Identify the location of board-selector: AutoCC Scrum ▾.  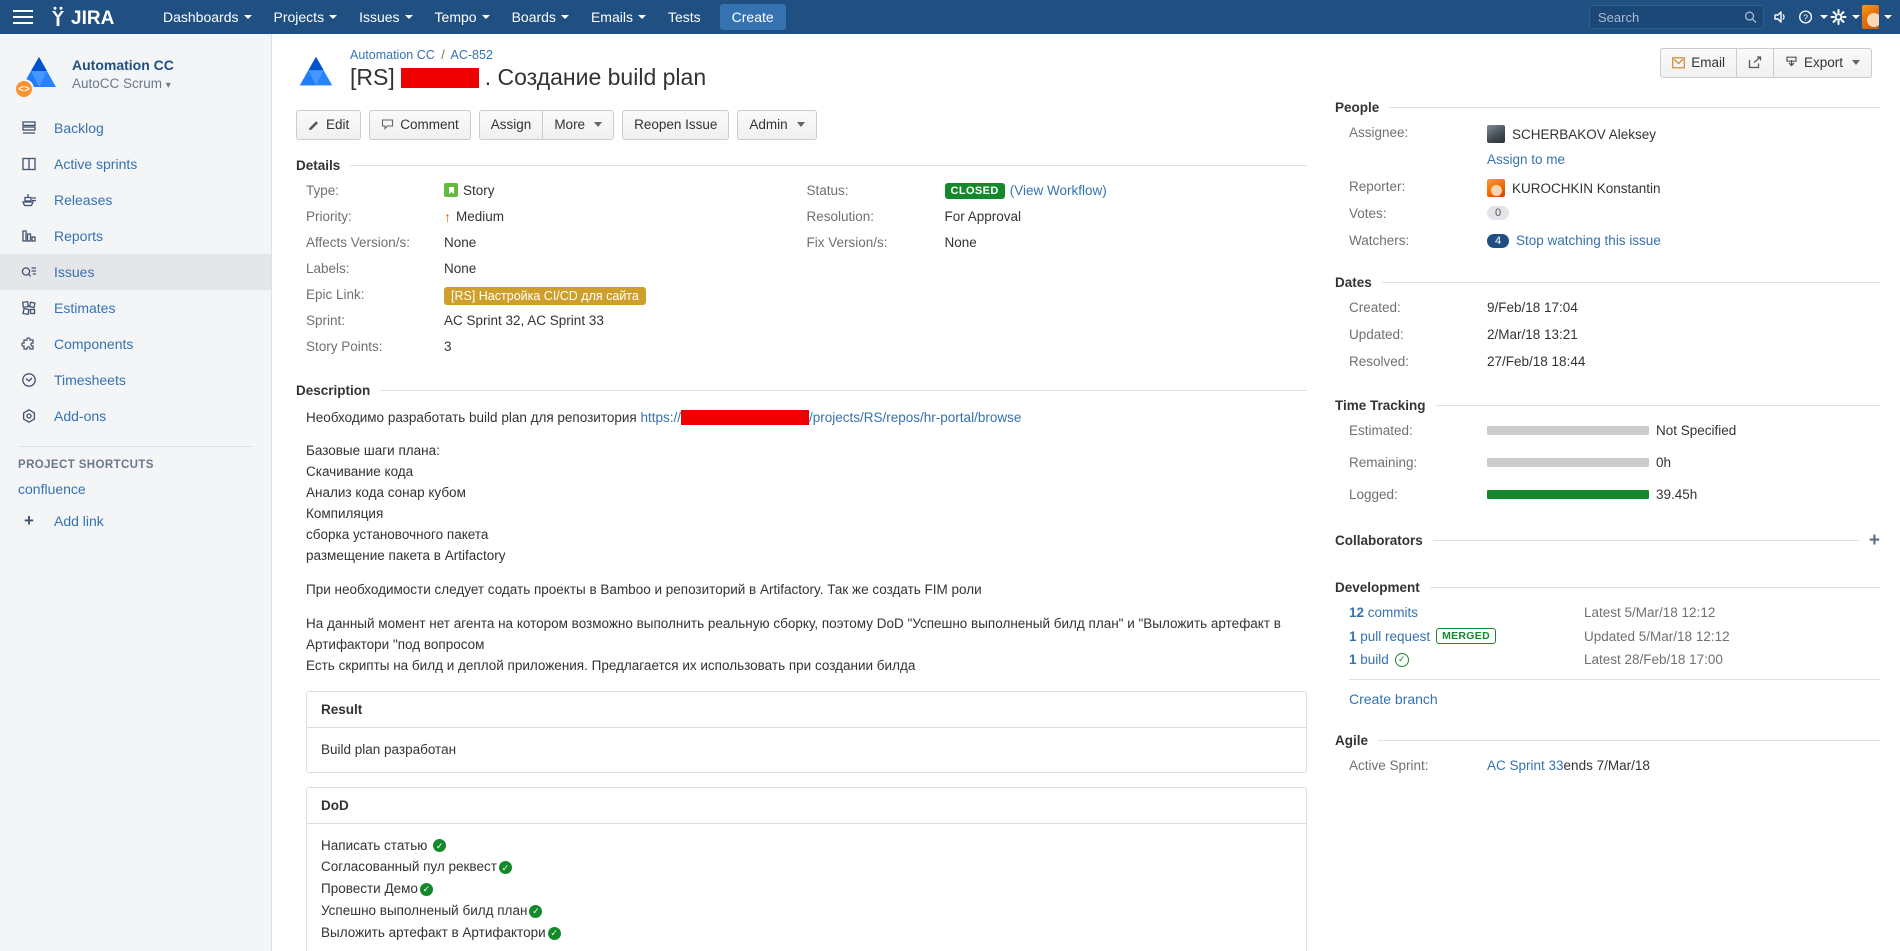
(123, 84).